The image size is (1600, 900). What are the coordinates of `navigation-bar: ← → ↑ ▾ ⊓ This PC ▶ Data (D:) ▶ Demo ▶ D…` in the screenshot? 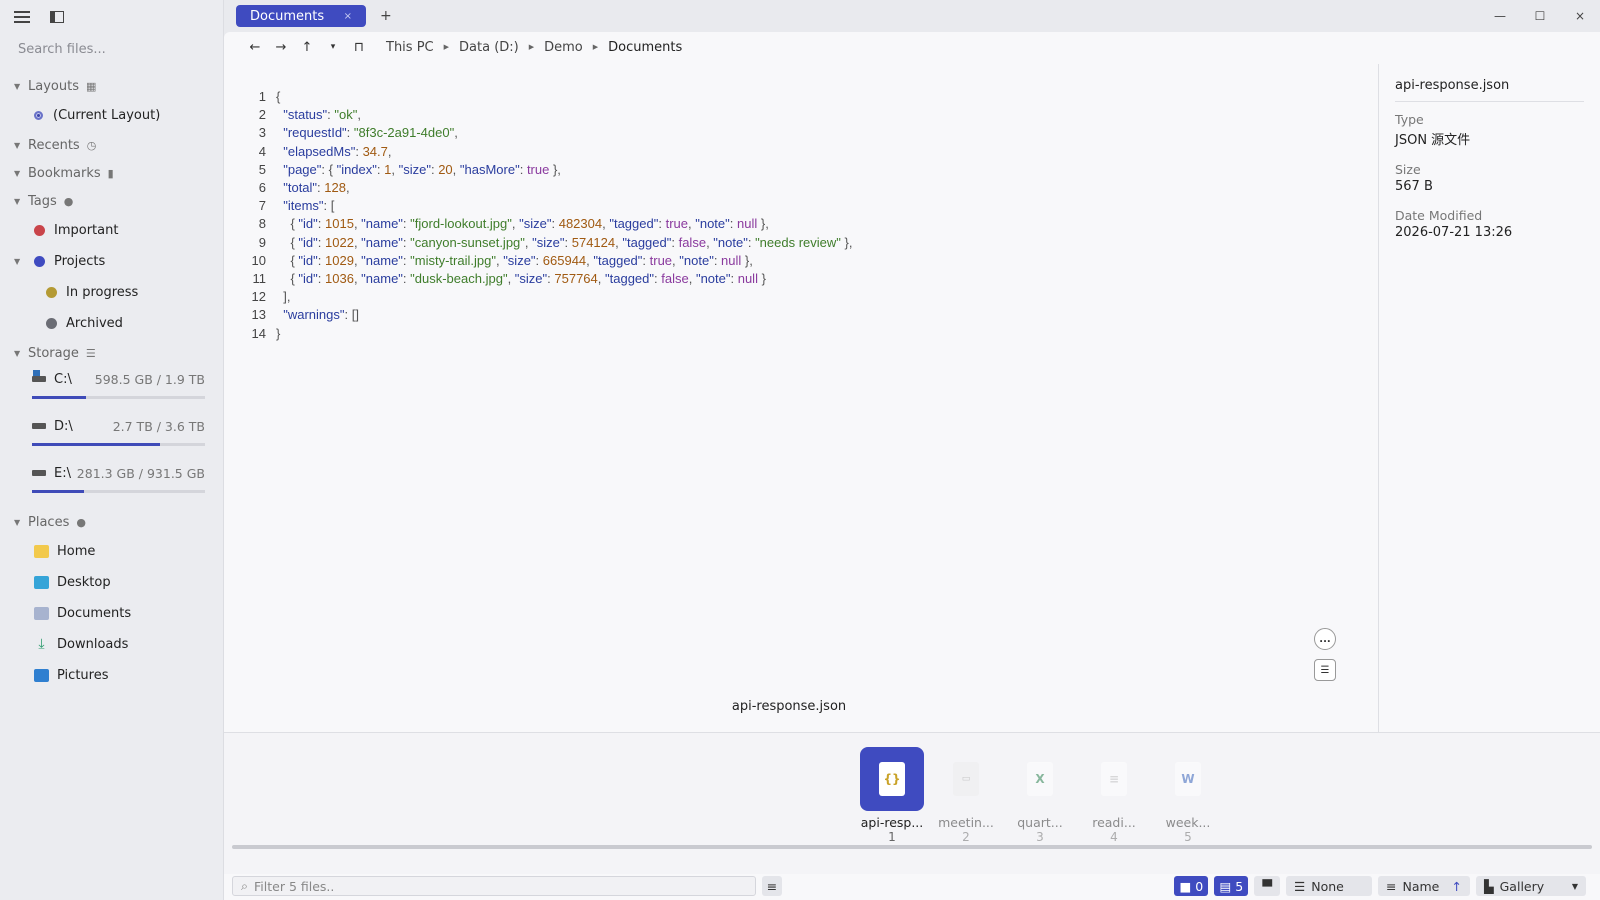 It's located at (912, 47).